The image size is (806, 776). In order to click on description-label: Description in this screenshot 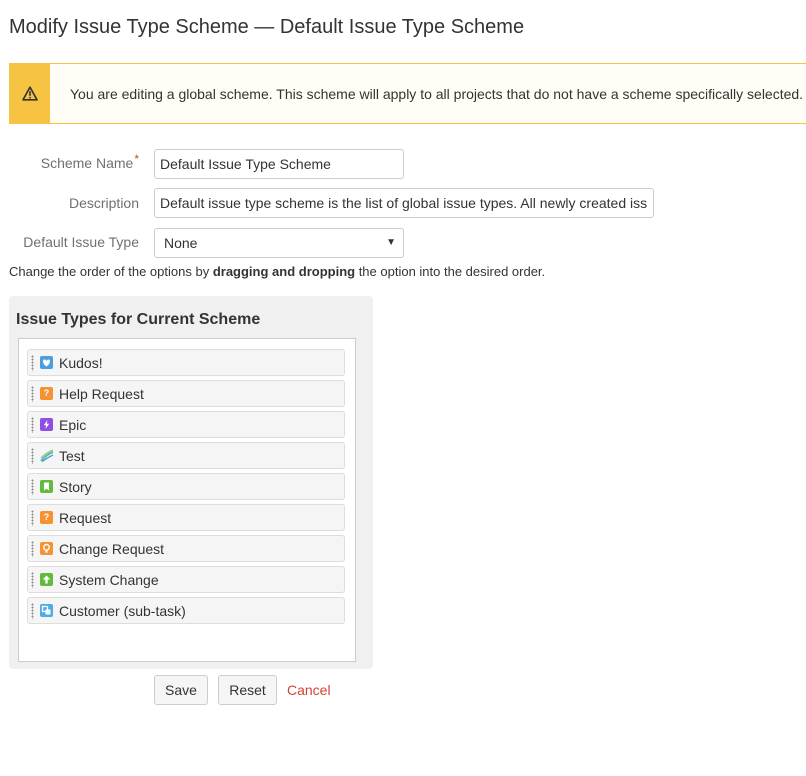, I will do `click(103, 203)`.